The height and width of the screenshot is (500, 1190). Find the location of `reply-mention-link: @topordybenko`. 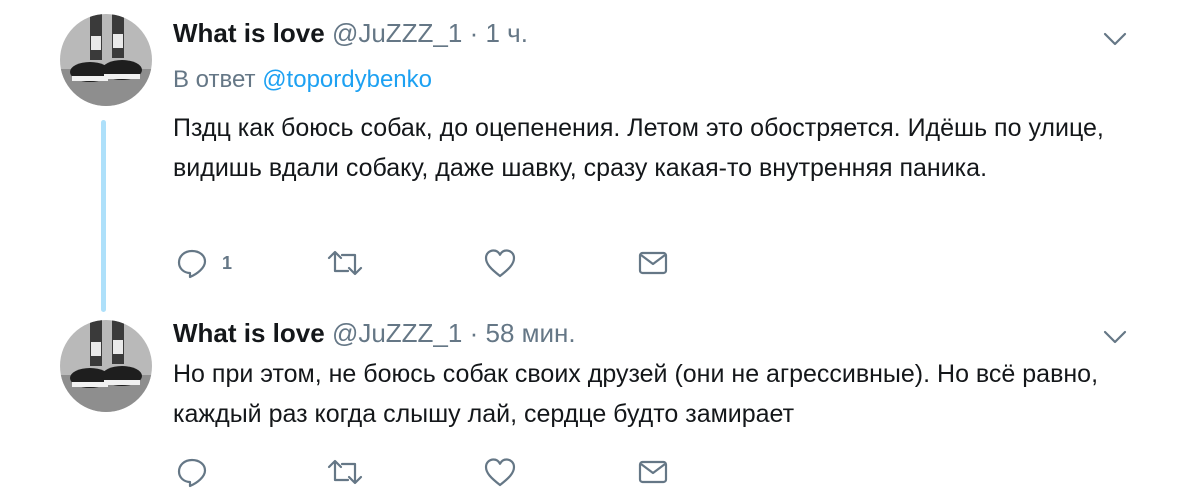

reply-mention-link: @topordybenko is located at coordinates (347, 79).